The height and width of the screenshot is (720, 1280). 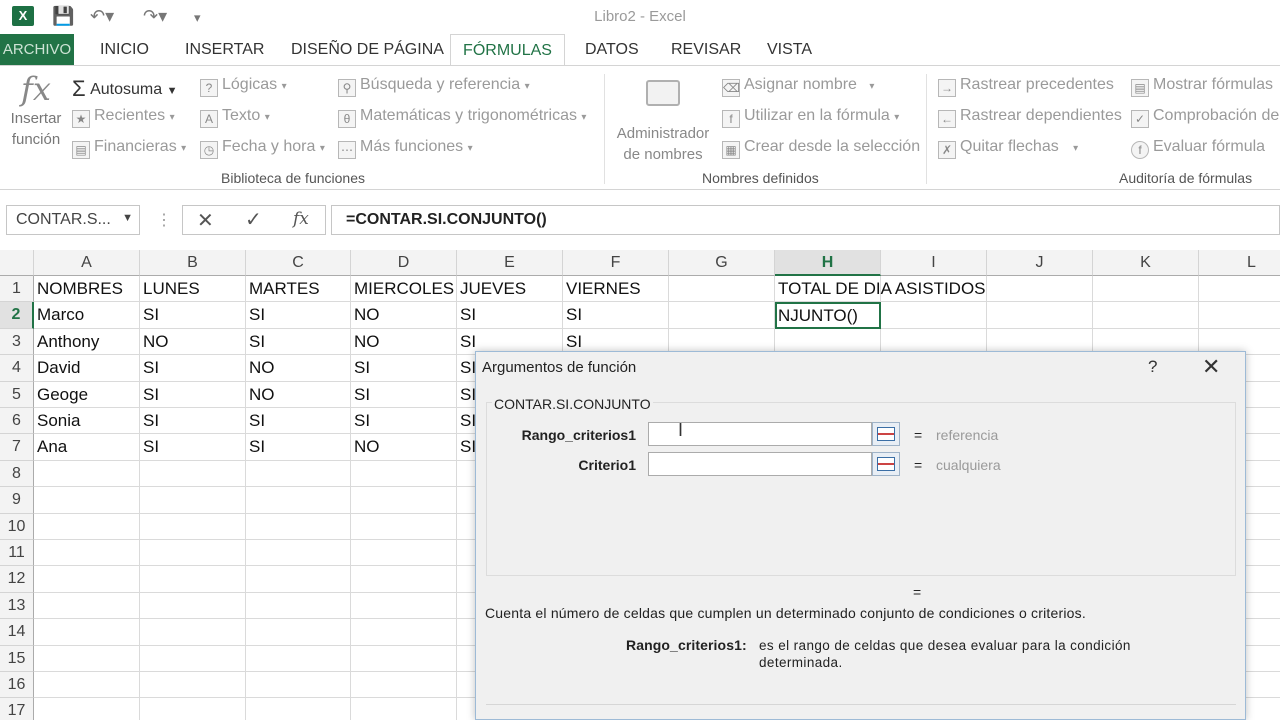 I want to click on enter-icon: ✓, so click(x=253, y=219).